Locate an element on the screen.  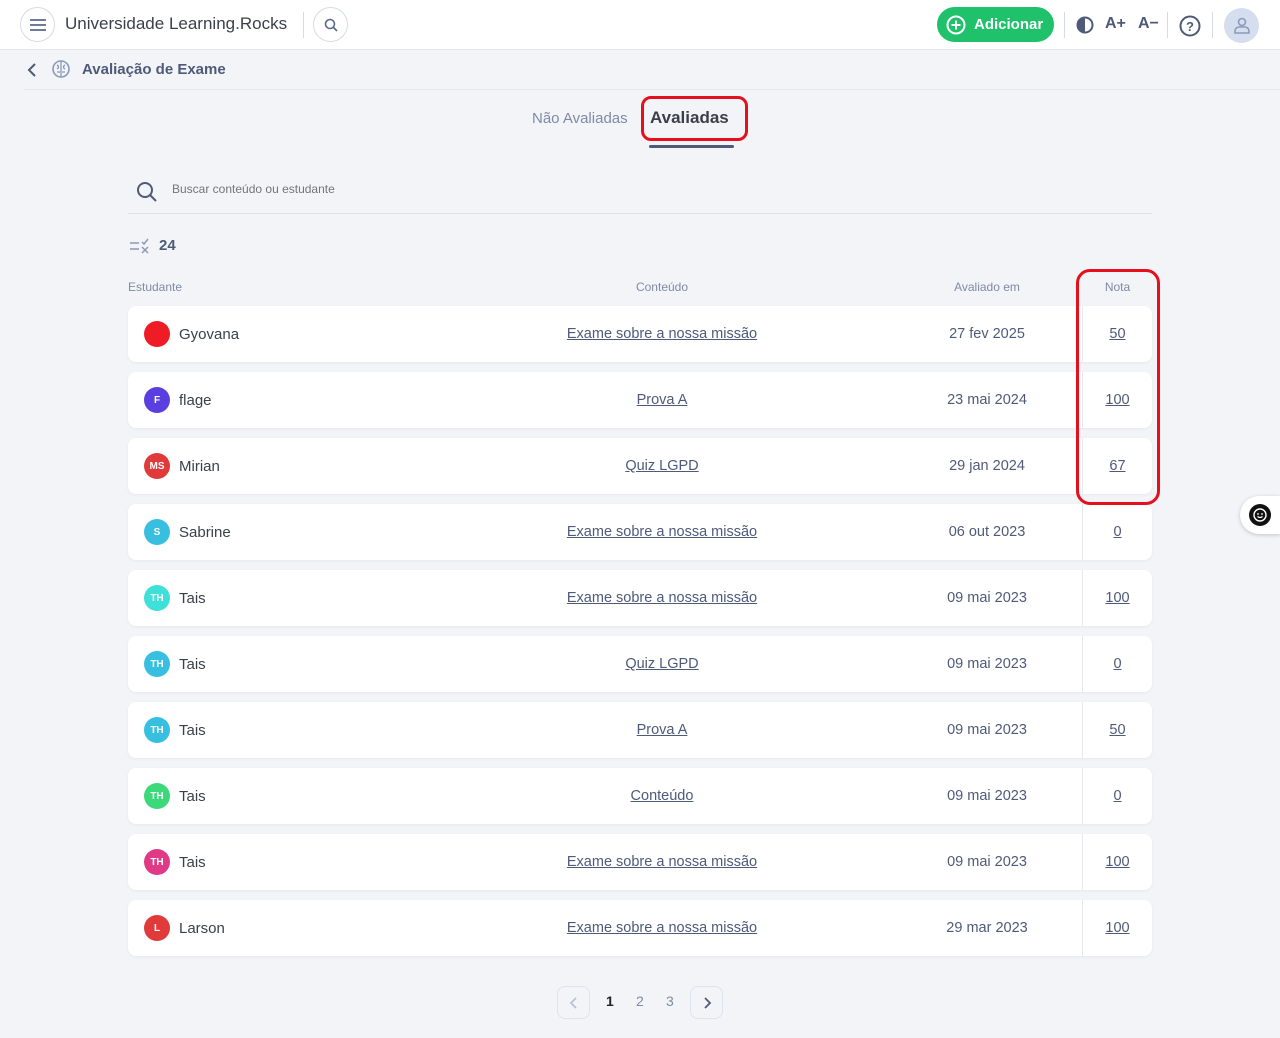
page-2: 2 is located at coordinates (640, 1001).